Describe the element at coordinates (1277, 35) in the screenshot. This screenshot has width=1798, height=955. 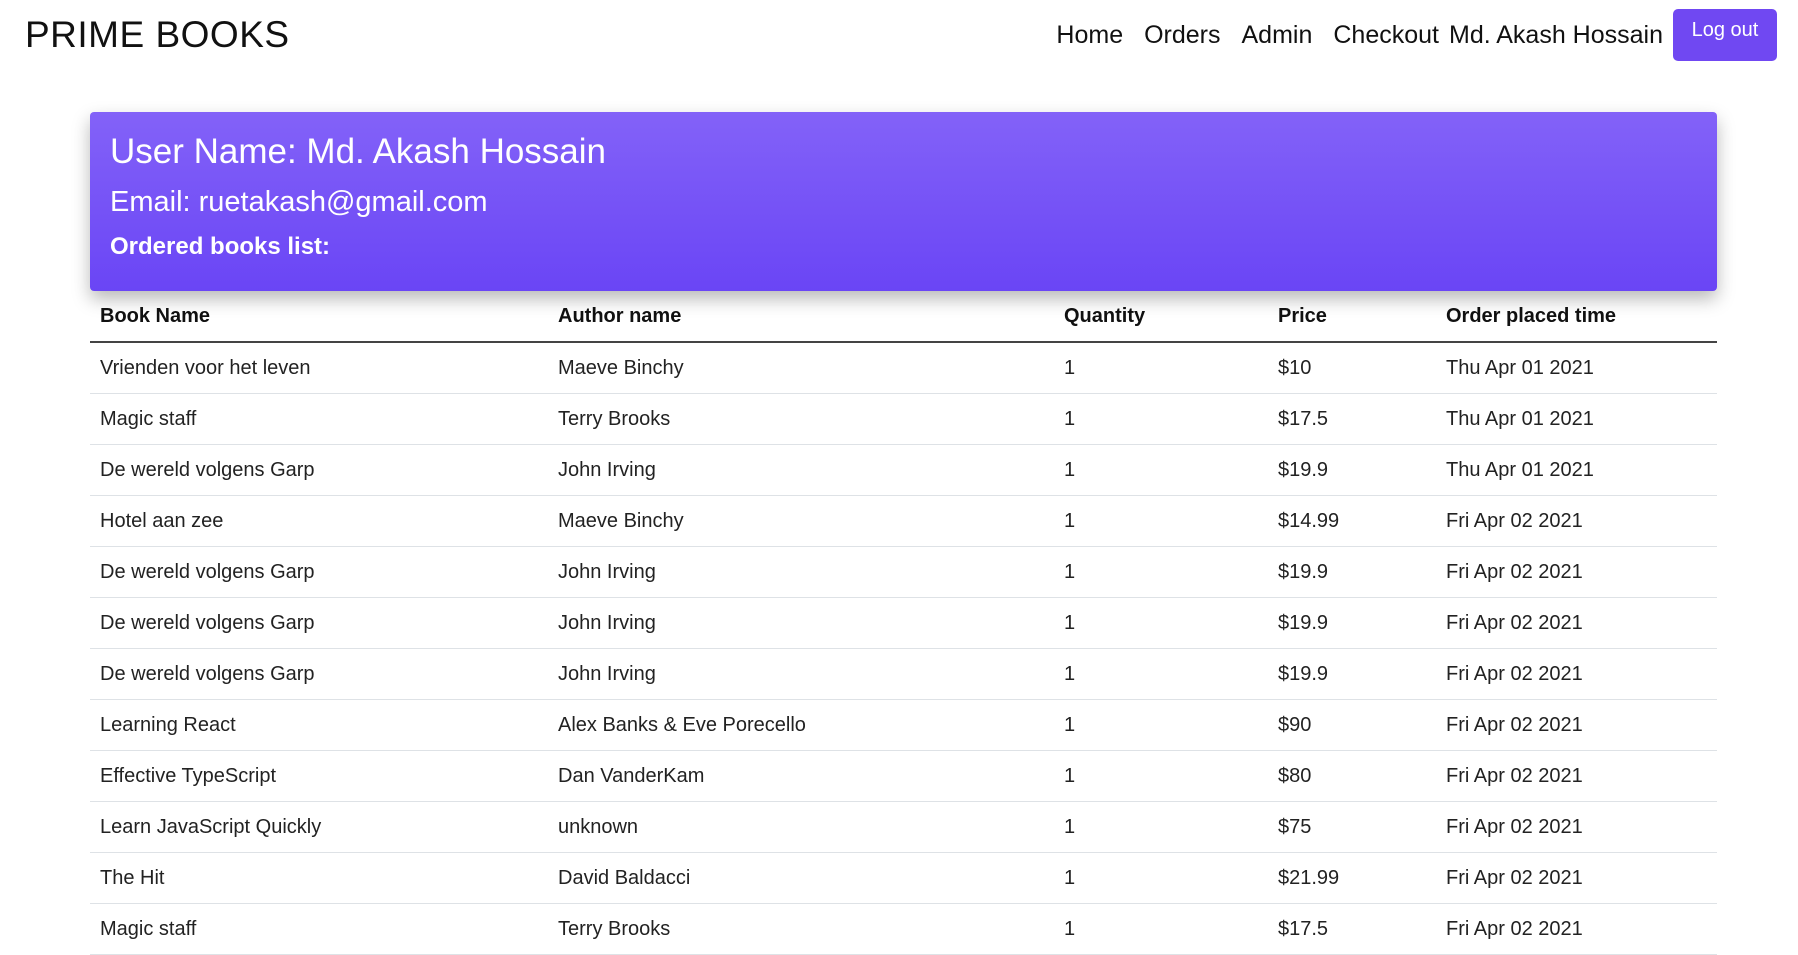
I see `nav-link-admin: Admin` at that location.